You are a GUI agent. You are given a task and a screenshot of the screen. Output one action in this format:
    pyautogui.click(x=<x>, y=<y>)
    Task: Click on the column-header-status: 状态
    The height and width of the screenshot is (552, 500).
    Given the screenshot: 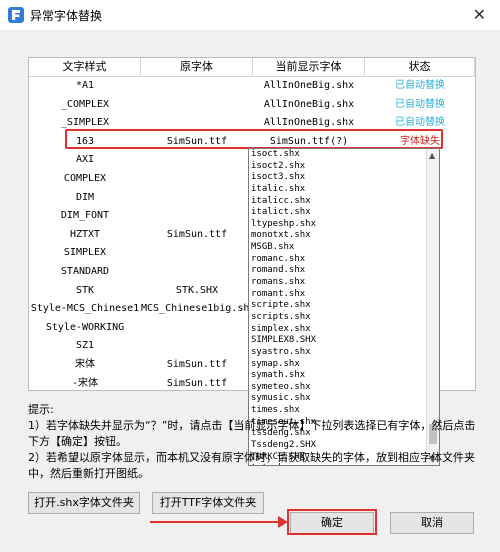 What is the action you would take?
    pyautogui.click(x=420, y=67)
    